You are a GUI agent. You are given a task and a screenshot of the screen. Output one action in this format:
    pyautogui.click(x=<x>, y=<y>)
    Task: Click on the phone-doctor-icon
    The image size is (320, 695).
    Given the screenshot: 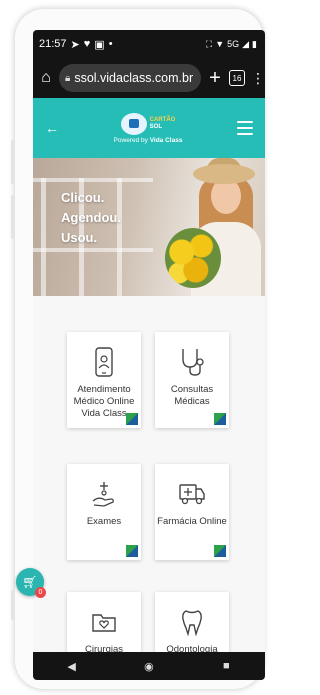 What is the action you would take?
    pyautogui.click(x=104, y=362)
    